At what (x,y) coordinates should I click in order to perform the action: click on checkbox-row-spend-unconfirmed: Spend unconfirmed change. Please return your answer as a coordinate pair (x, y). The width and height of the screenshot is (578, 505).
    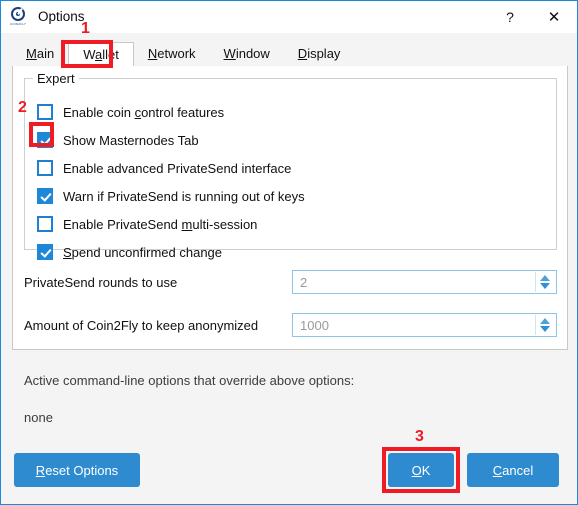
    Looking at the image, I should click on (129, 252).